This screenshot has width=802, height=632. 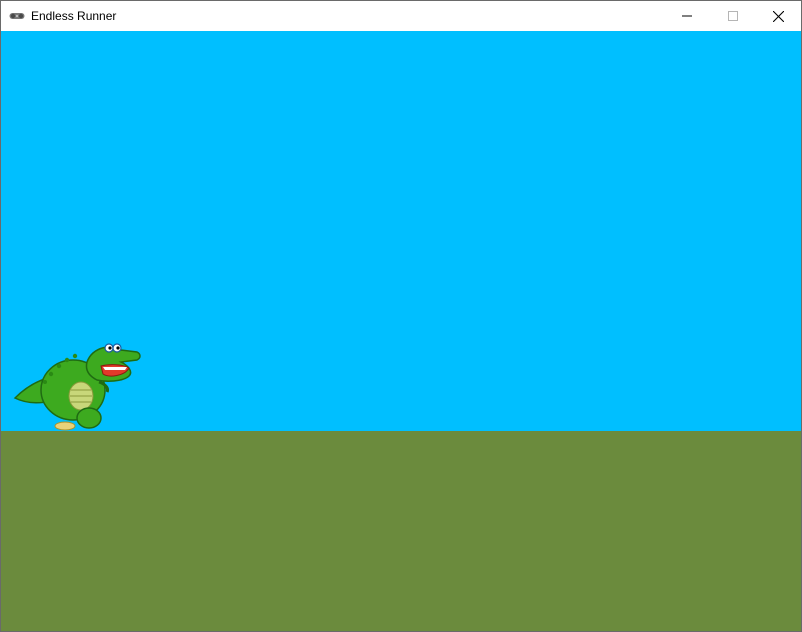 I want to click on window-title: Endless Runner, so click(x=74, y=16).